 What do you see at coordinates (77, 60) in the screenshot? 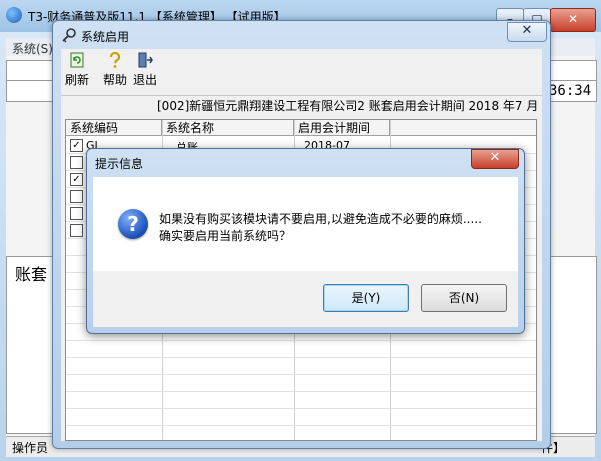
I see `refresh-icon` at bounding box center [77, 60].